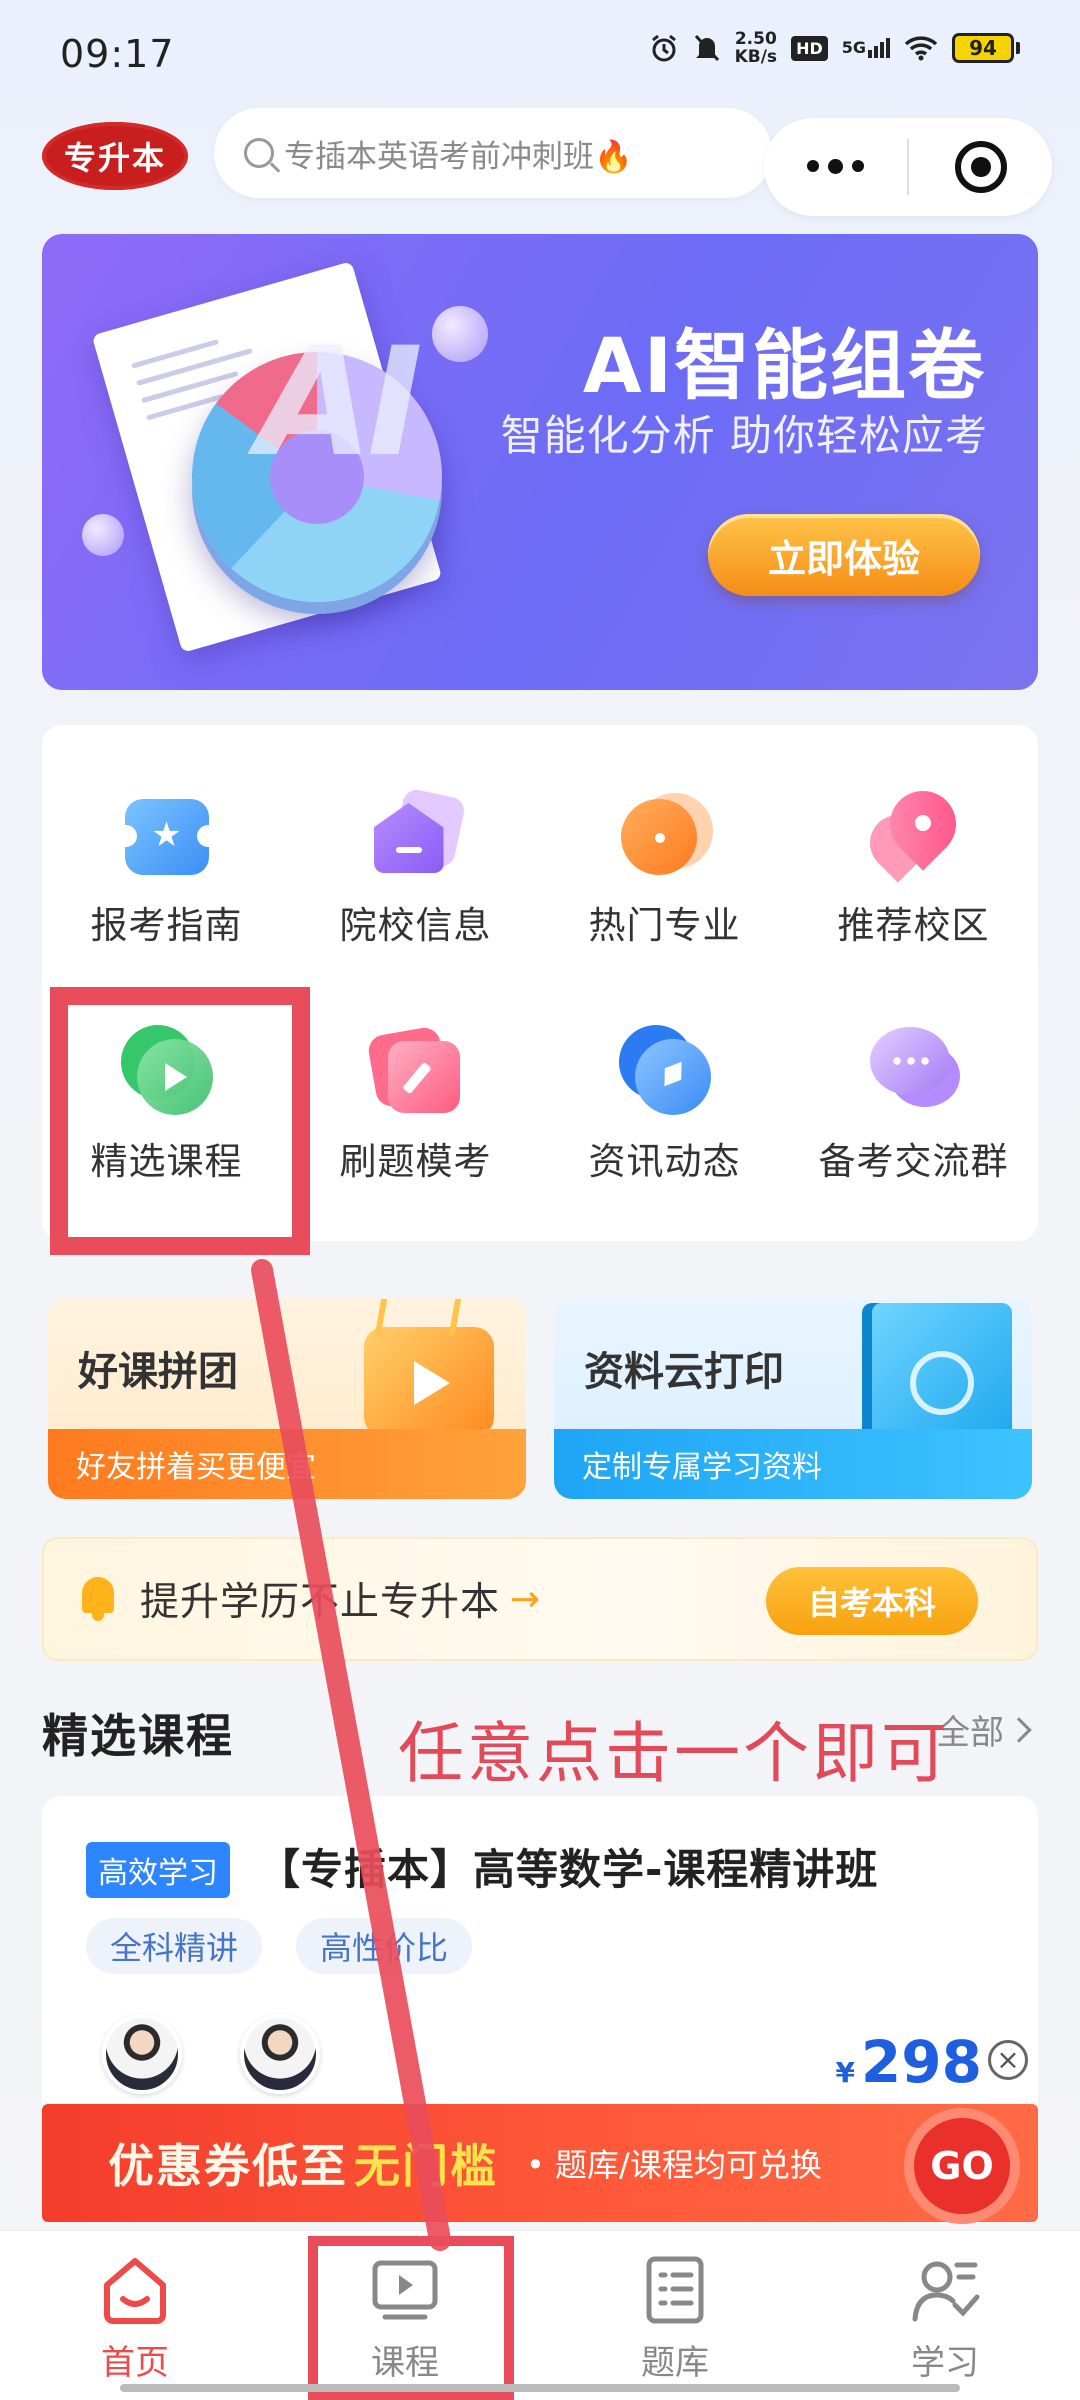 The width and height of the screenshot is (1080, 2400). What do you see at coordinates (417, 833) in the screenshot?
I see `house-icon` at bounding box center [417, 833].